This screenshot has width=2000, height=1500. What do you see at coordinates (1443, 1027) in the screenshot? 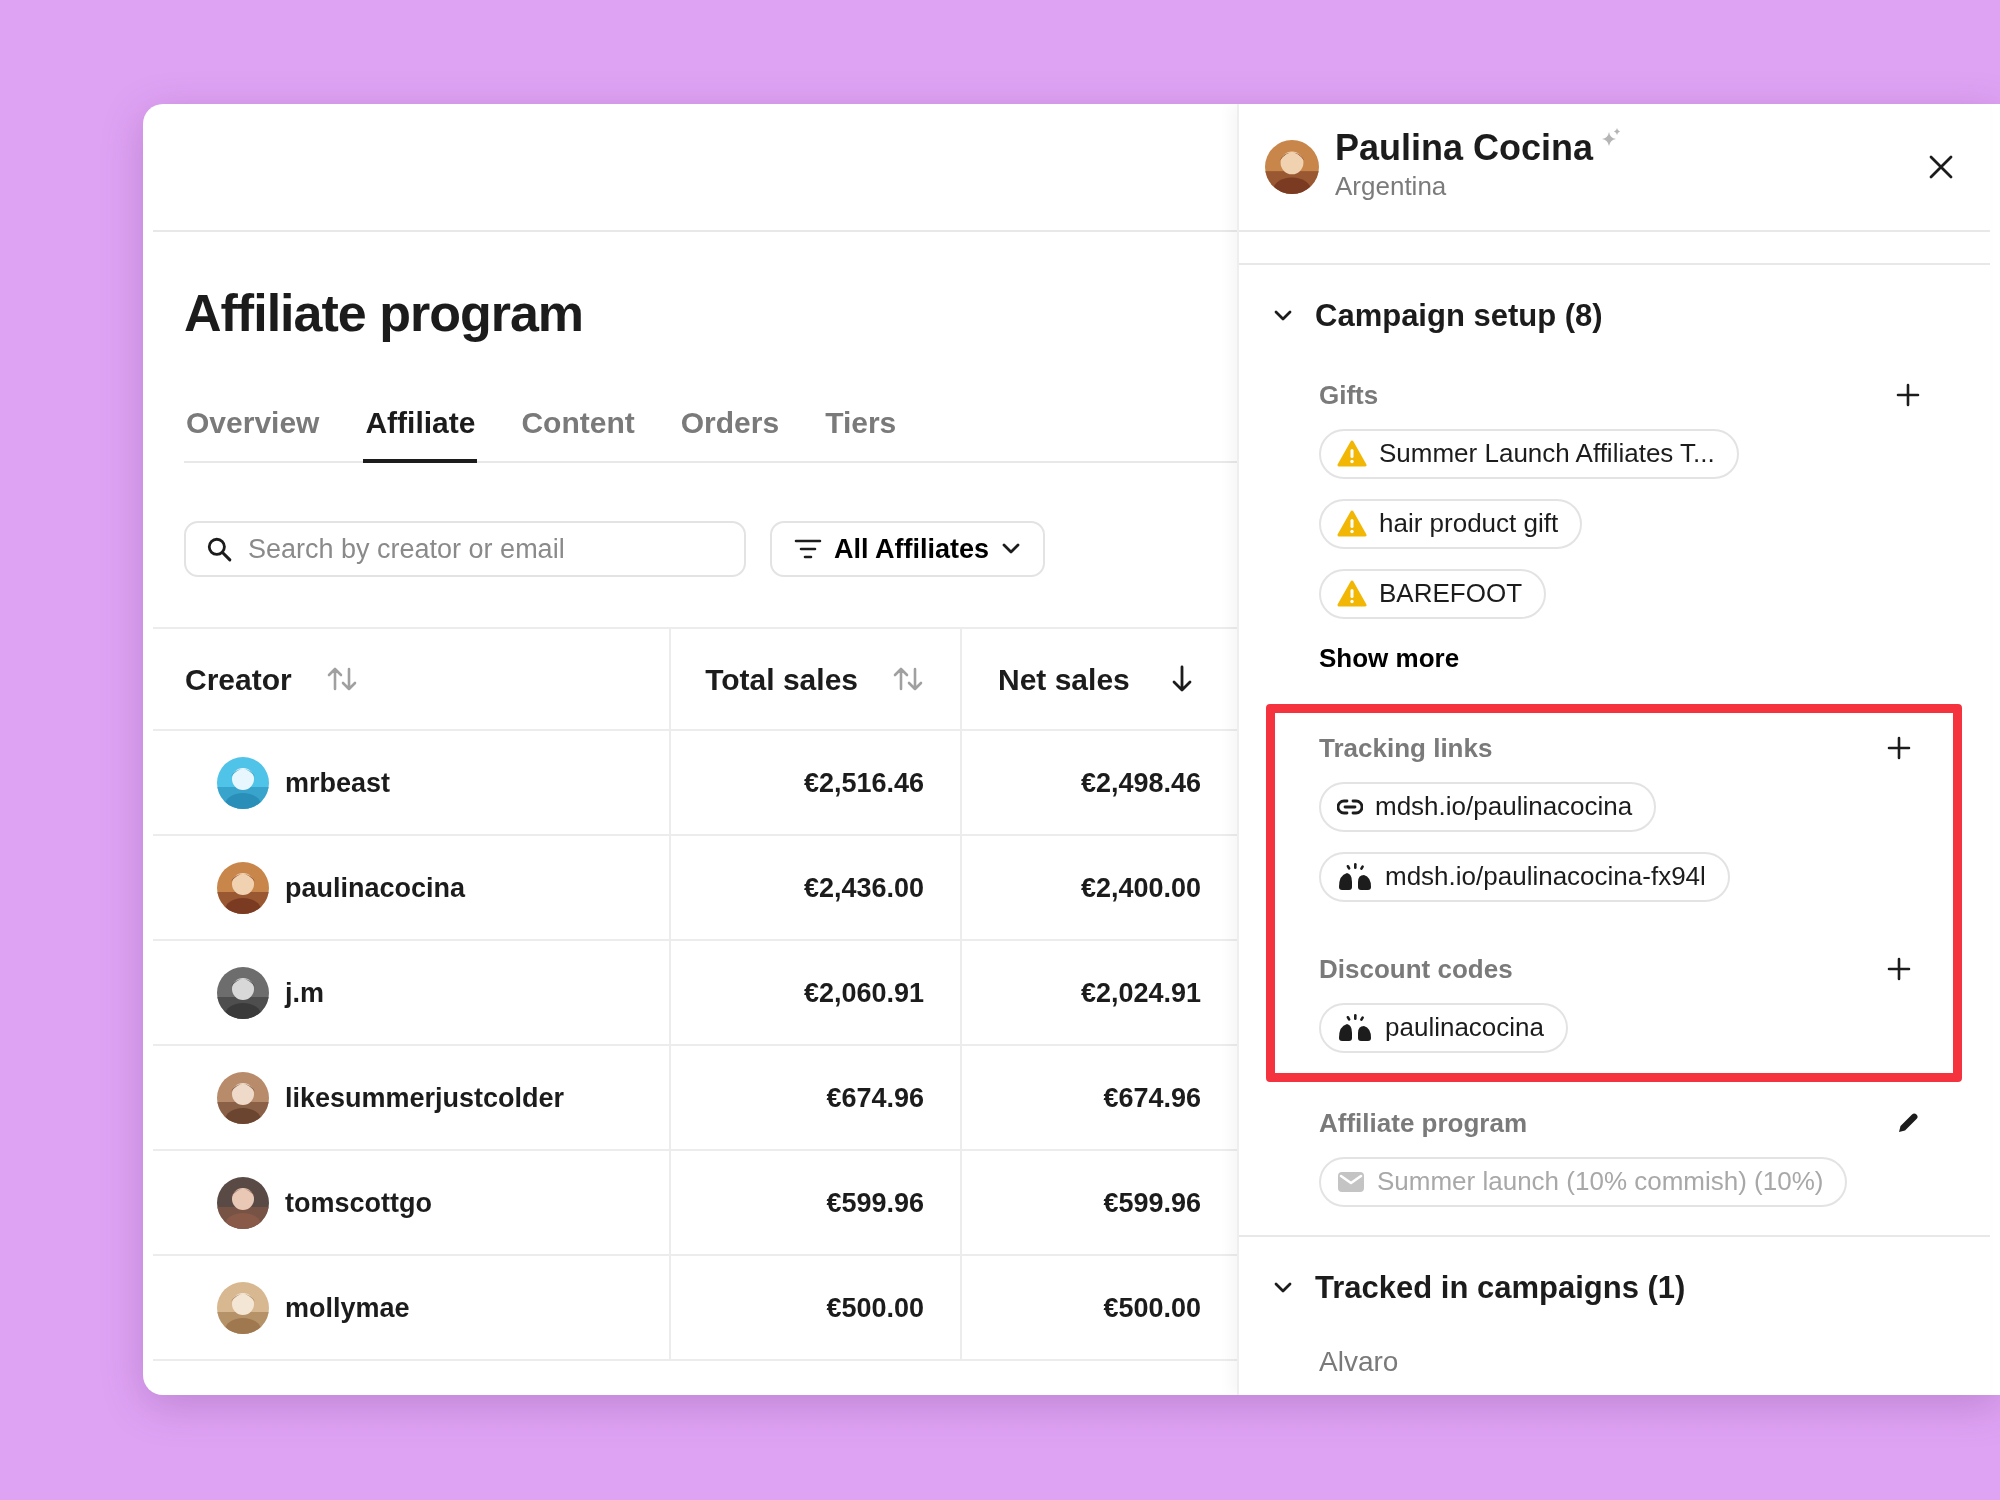
I see `tag: paulinacocina` at bounding box center [1443, 1027].